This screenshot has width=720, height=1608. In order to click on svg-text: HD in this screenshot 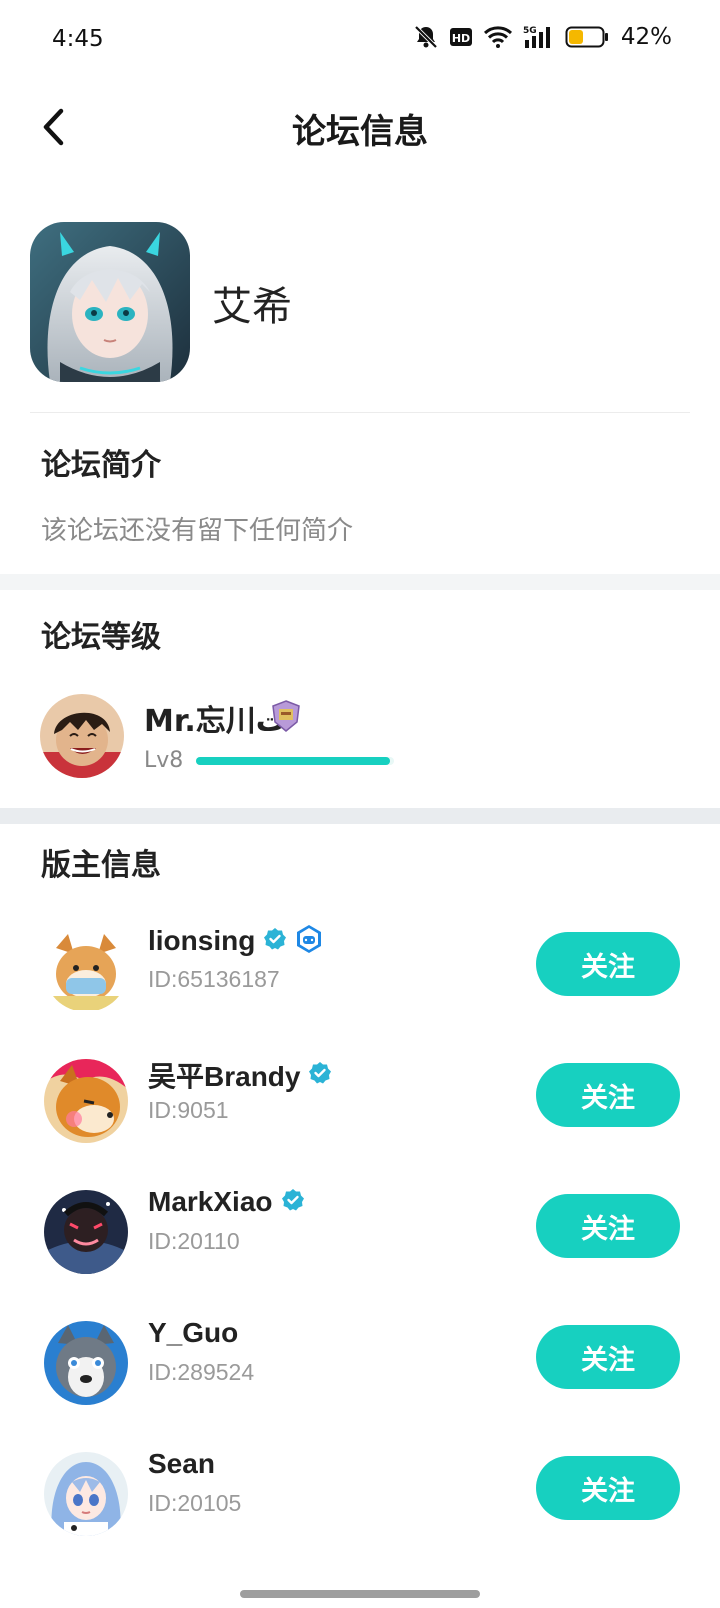, I will do `click(461, 38)`.